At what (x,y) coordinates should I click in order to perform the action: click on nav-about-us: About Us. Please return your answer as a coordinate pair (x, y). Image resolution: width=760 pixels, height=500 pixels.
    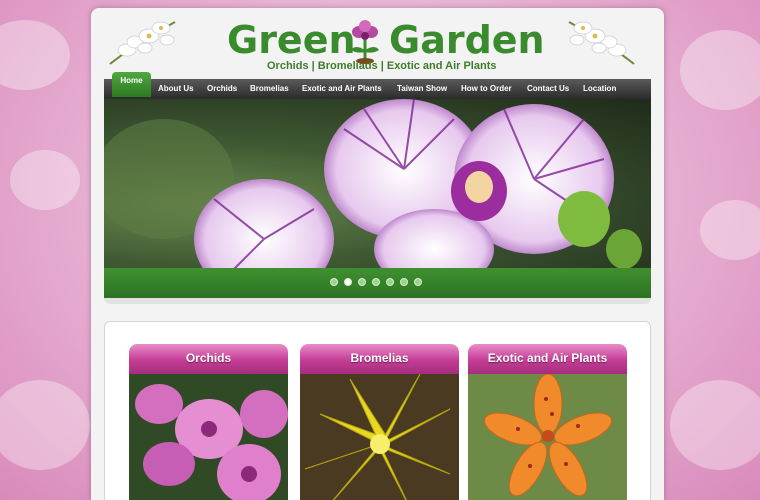
    Looking at the image, I should click on (176, 88).